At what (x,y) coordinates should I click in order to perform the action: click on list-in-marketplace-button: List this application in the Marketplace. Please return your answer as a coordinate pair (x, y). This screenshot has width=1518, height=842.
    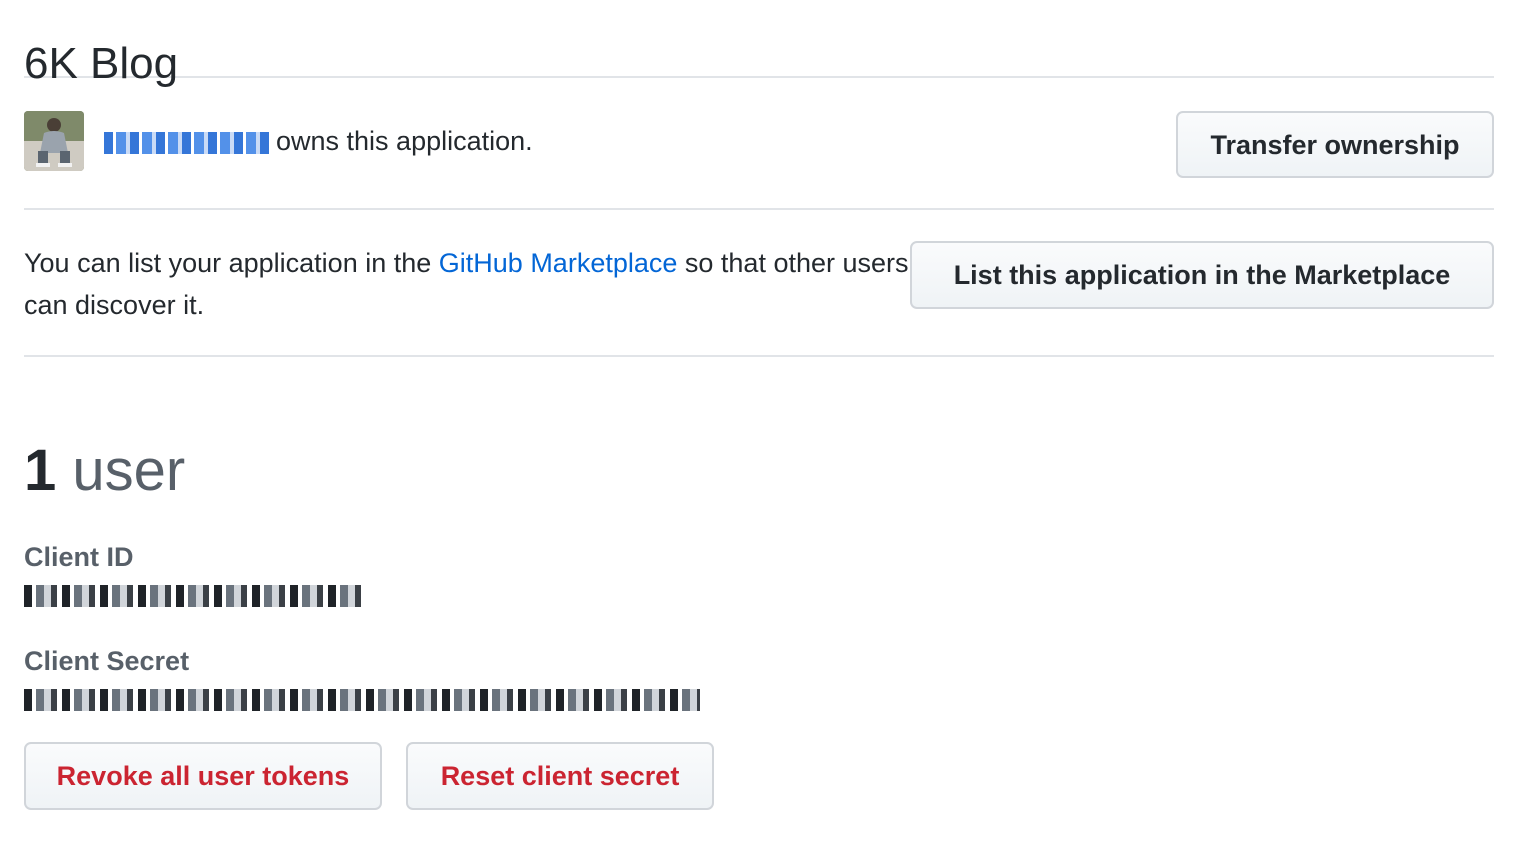
    Looking at the image, I should click on (1202, 275).